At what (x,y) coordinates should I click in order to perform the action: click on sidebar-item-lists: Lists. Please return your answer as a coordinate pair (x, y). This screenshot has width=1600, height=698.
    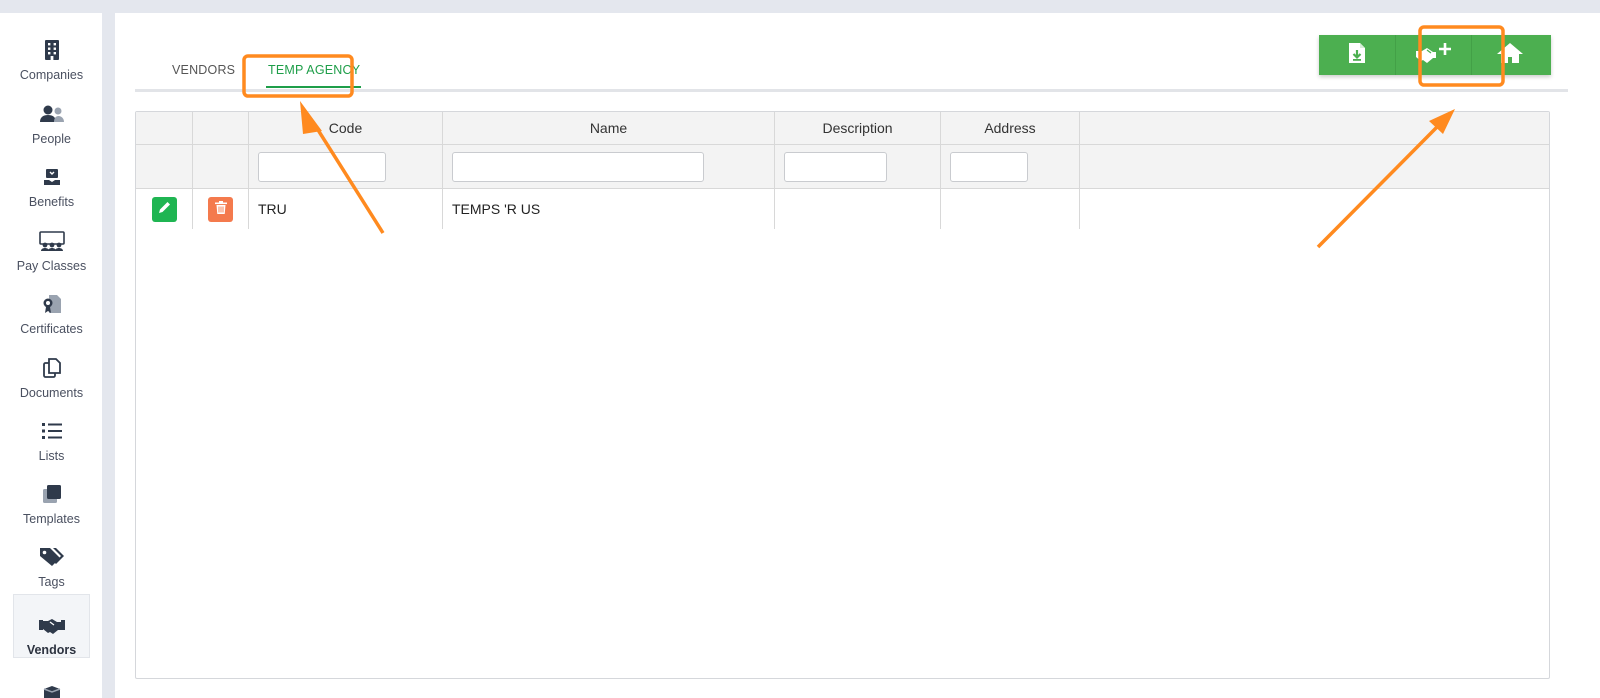
    Looking at the image, I should click on (51, 431).